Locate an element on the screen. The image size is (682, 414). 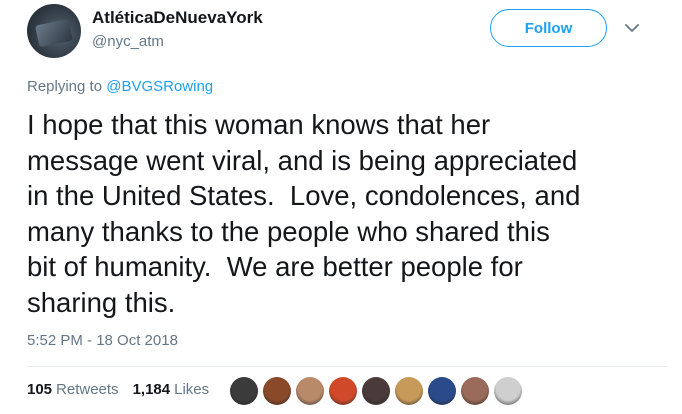
likes-stat: 1,184 Likes is located at coordinates (171, 389).